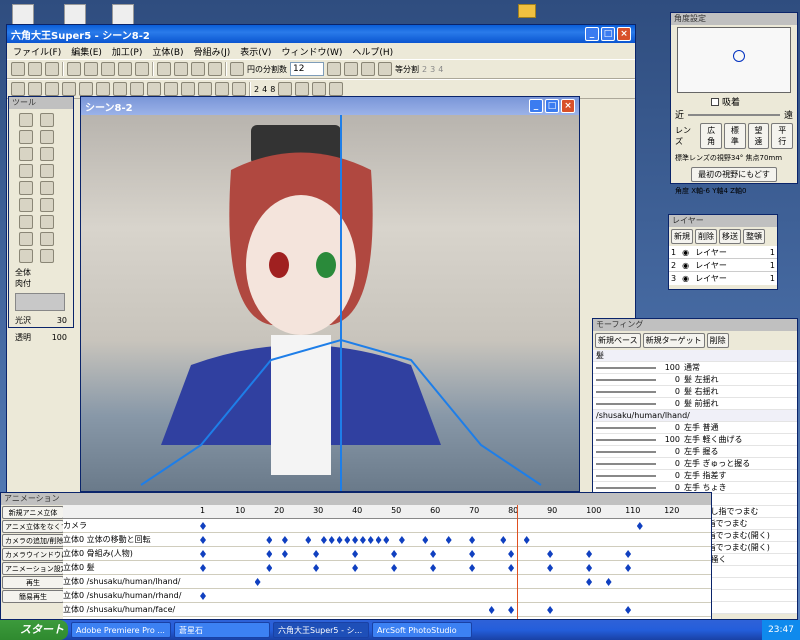 This screenshot has height=640, width=800. What do you see at coordinates (372, 51) in the screenshot?
I see `menu-help: ヘルプ(H)` at bounding box center [372, 51].